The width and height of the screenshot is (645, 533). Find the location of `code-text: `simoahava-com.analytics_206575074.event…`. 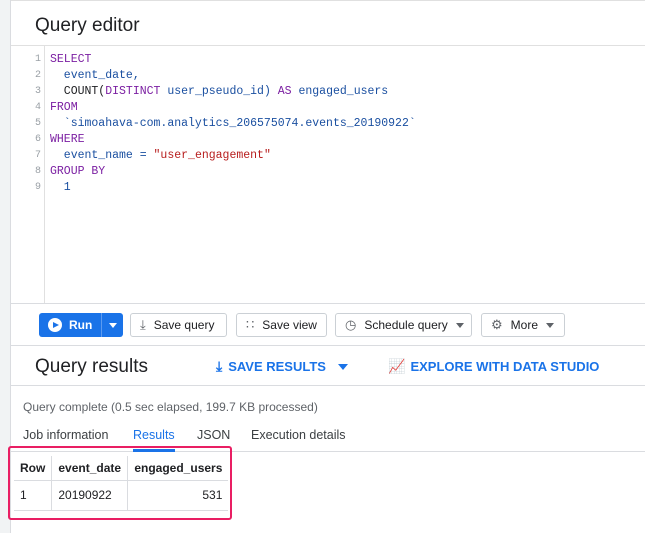

code-text: `simoahava-com.analytics_206575074.event… is located at coordinates (233, 124).